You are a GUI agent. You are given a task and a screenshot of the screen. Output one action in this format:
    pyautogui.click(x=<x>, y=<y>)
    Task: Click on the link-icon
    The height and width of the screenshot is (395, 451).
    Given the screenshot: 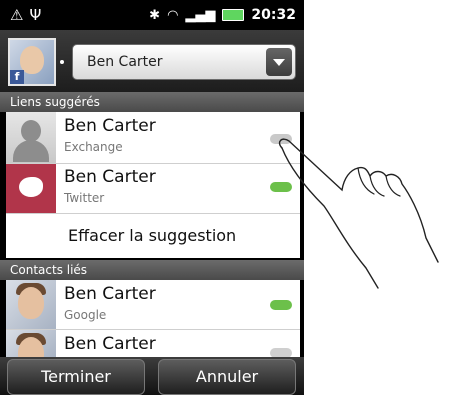 What is the action you would take?
    pyautogui.click(x=281, y=305)
    